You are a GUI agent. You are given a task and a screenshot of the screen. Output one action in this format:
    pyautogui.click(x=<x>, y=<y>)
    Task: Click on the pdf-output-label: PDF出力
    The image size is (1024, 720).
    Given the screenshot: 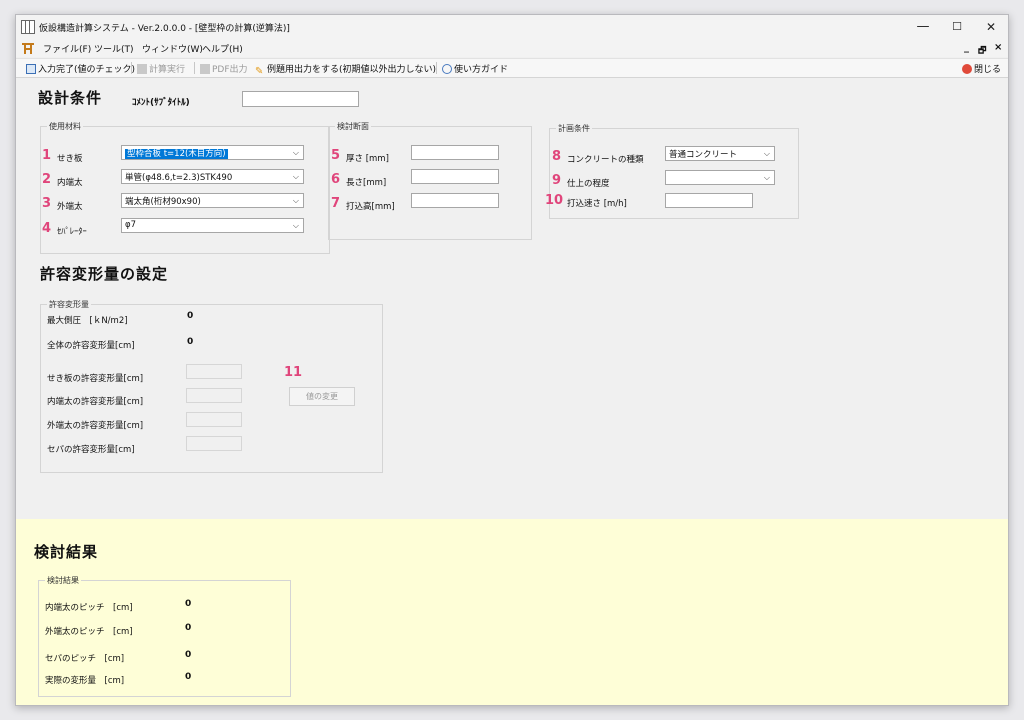 What is the action you would take?
    pyautogui.click(x=230, y=70)
    